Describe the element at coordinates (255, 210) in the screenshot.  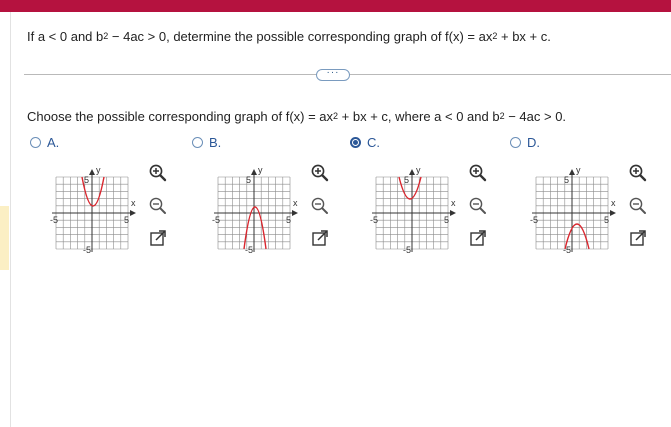
I see `graph-b: y x 5 -5 -5 5` at that location.